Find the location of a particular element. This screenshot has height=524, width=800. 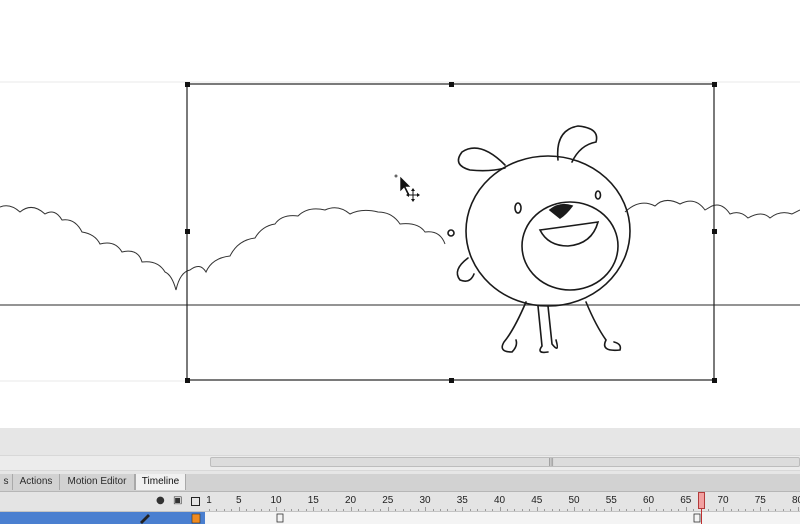

tab-motion-editor: Motion Editor is located at coordinates (97, 482).